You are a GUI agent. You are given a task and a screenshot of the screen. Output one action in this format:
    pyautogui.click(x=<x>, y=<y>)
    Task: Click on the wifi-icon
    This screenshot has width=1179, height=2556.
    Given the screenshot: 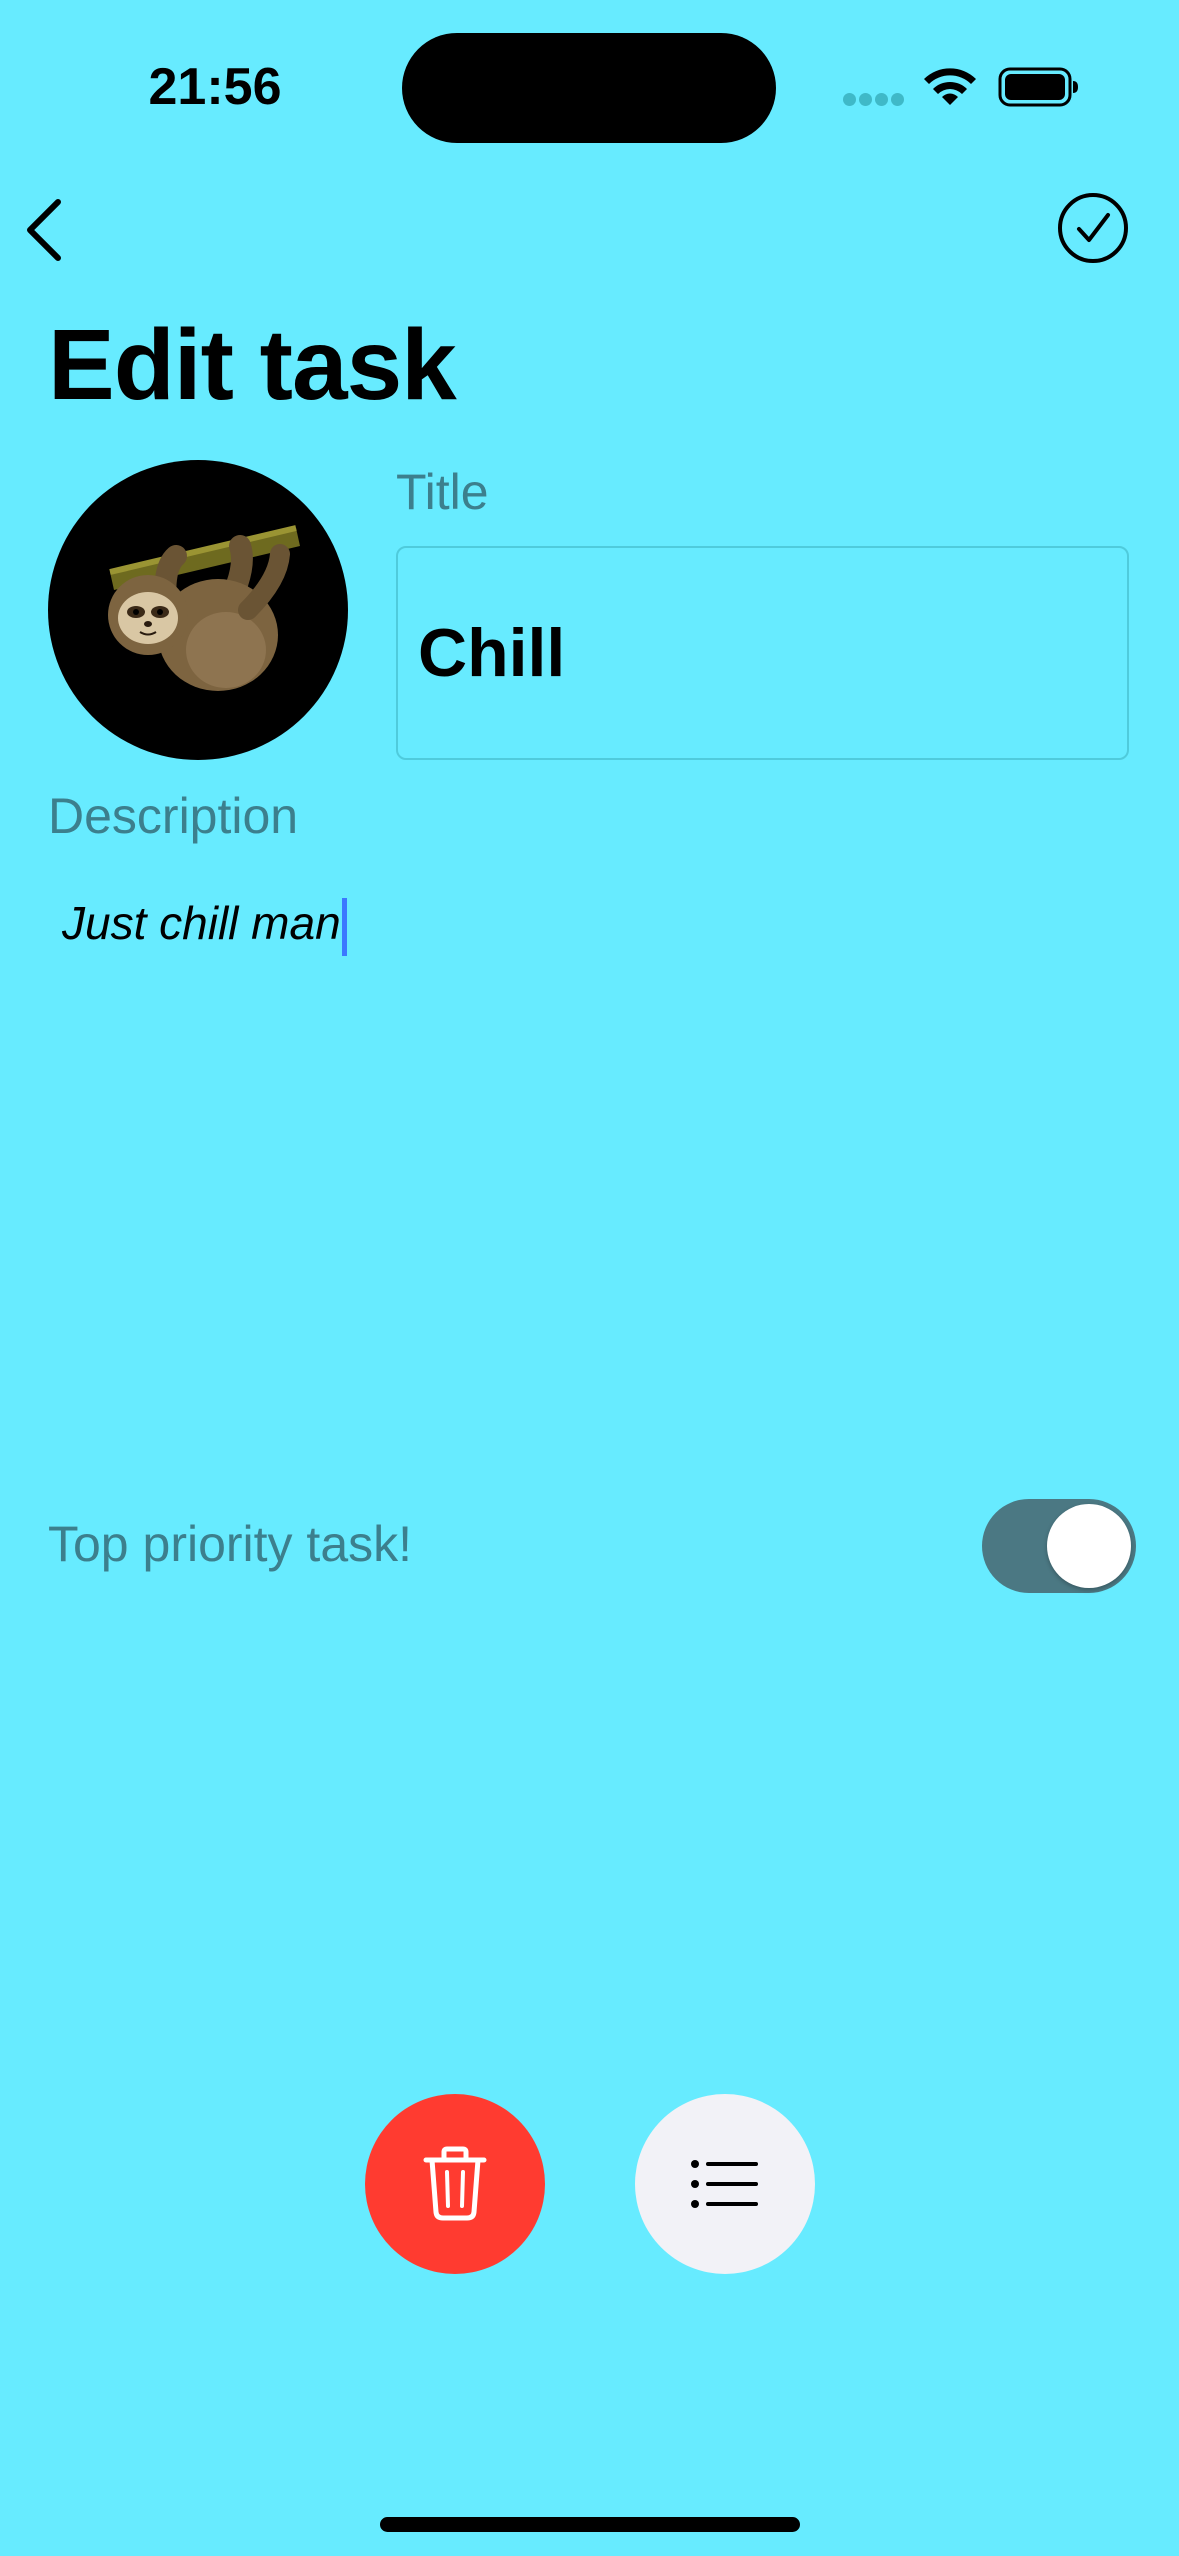 What is the action you would take?
    pyautogui.click(x=950, y=86)
    